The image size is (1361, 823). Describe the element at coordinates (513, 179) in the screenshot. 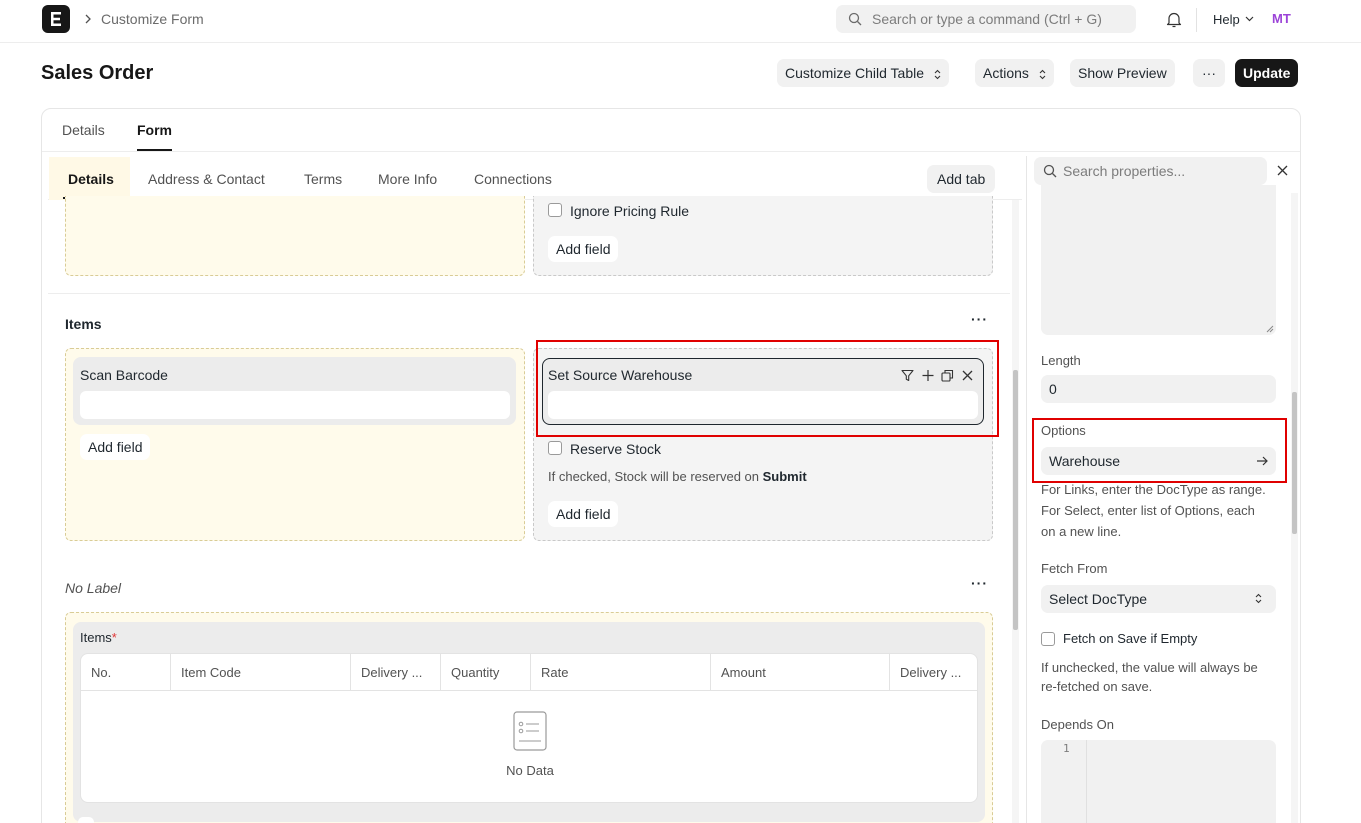

I see `form-tab-connections: Connections` at that location.